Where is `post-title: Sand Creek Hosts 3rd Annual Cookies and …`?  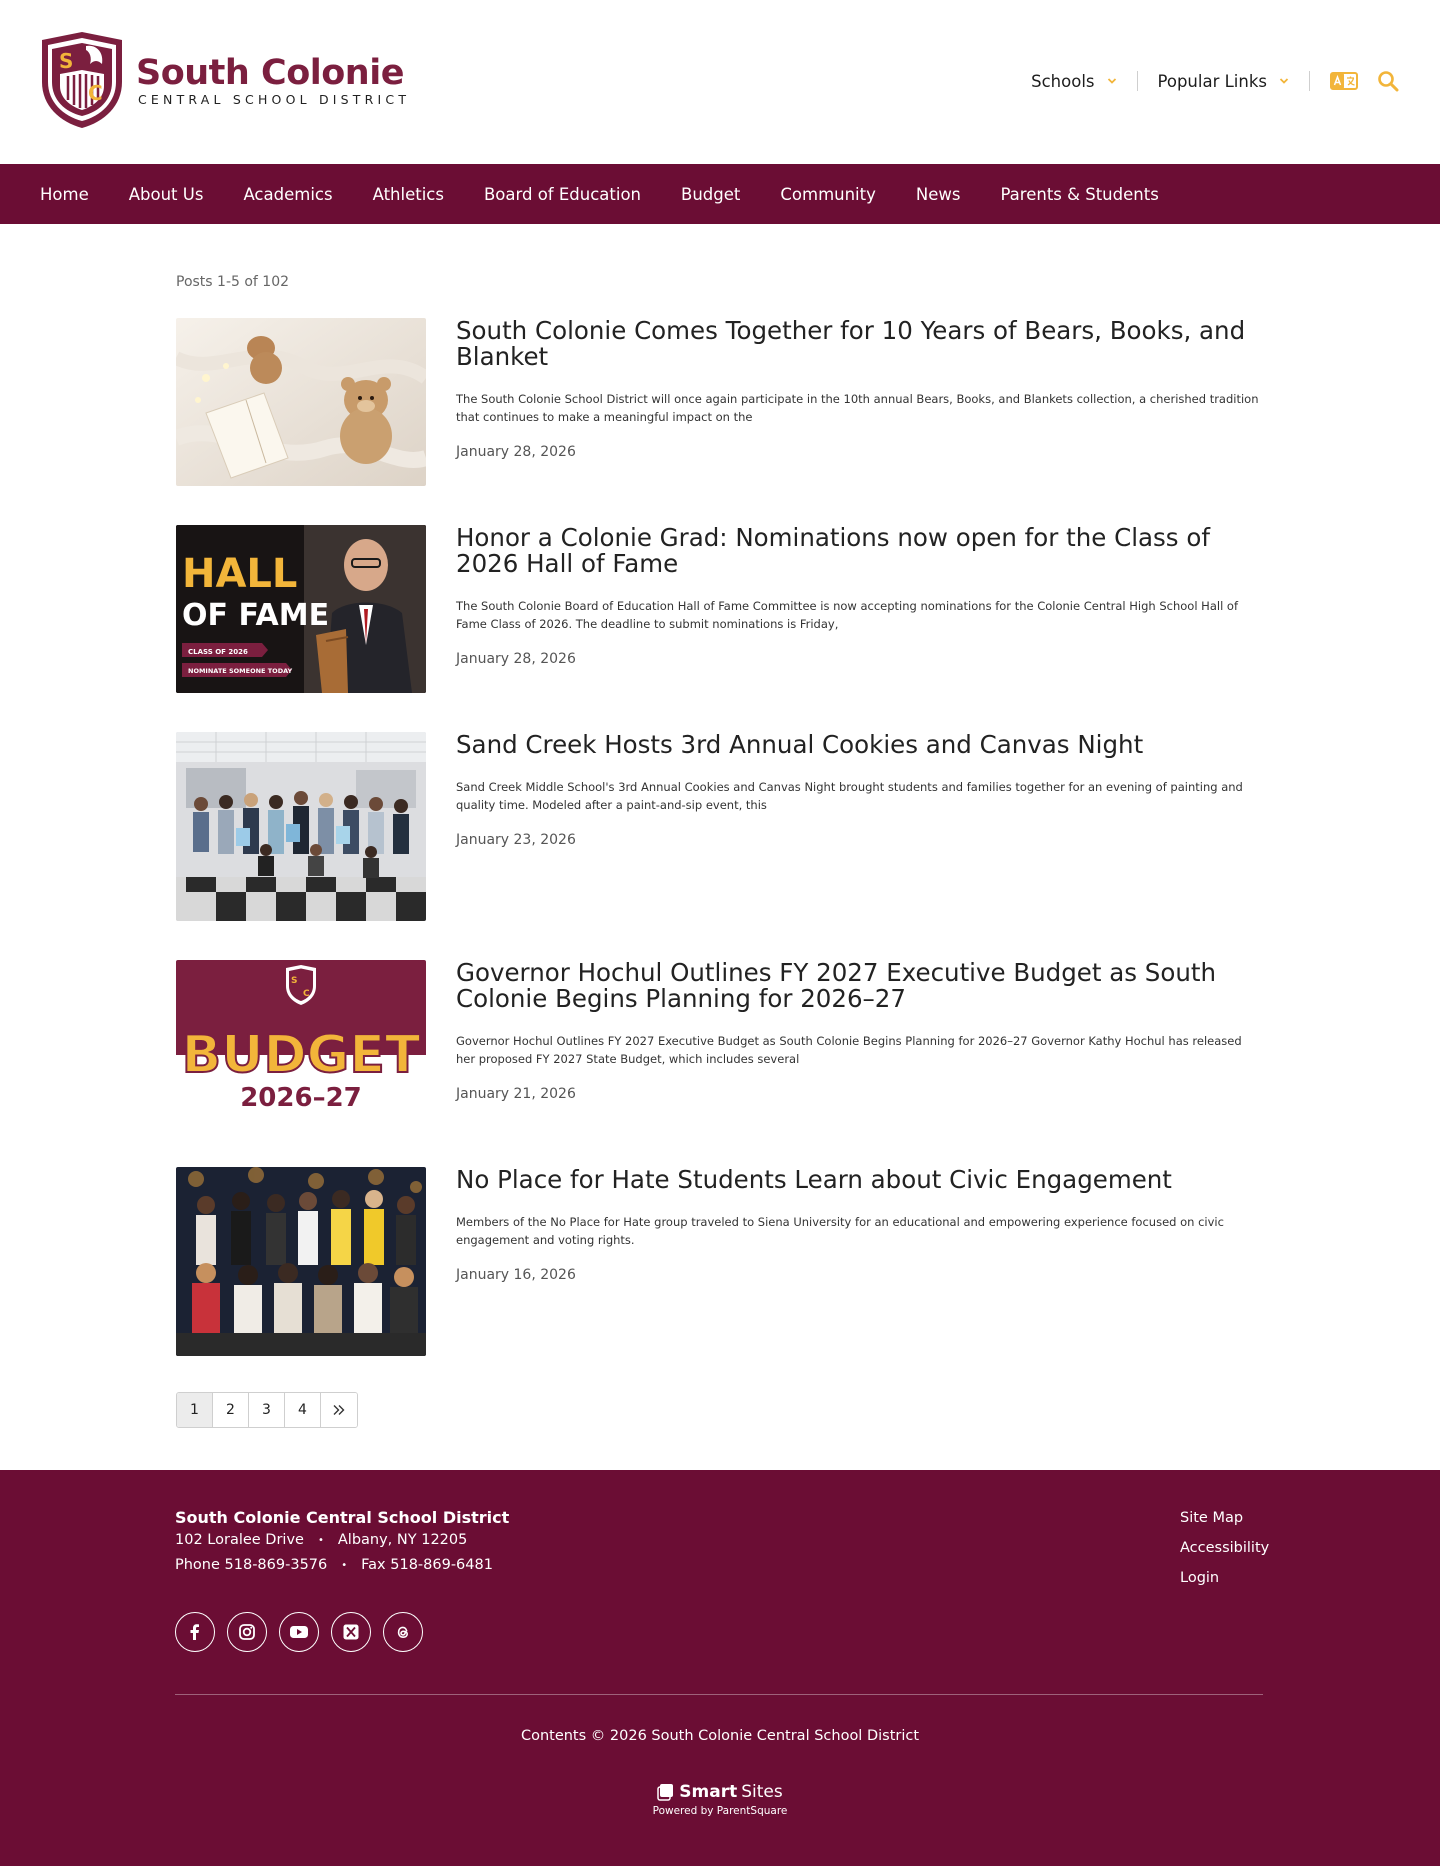
post-title: Sand Creek Hosts 3rd Annual Cookies and … is located at coordinates (860, 745).